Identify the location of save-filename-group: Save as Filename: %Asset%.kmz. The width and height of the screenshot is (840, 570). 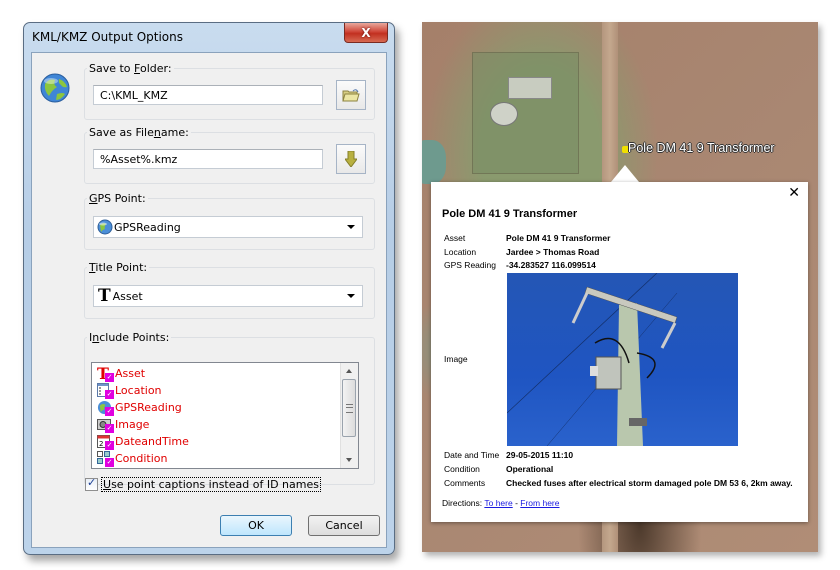
(229, 155).